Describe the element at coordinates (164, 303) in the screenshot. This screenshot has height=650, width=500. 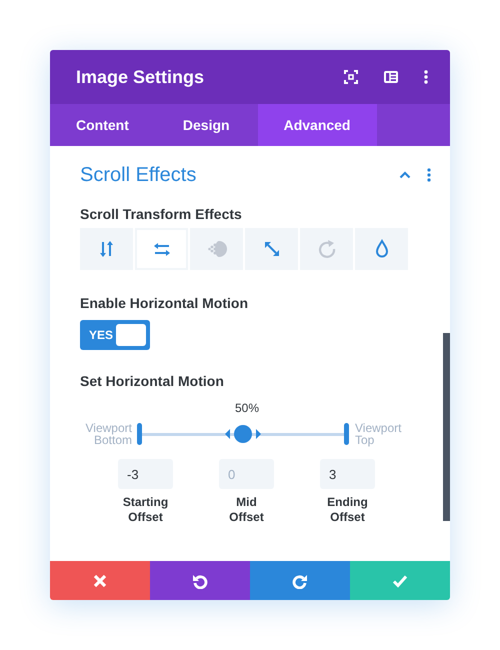
I see `field-label: Enable Horizontal Motion` at that location.